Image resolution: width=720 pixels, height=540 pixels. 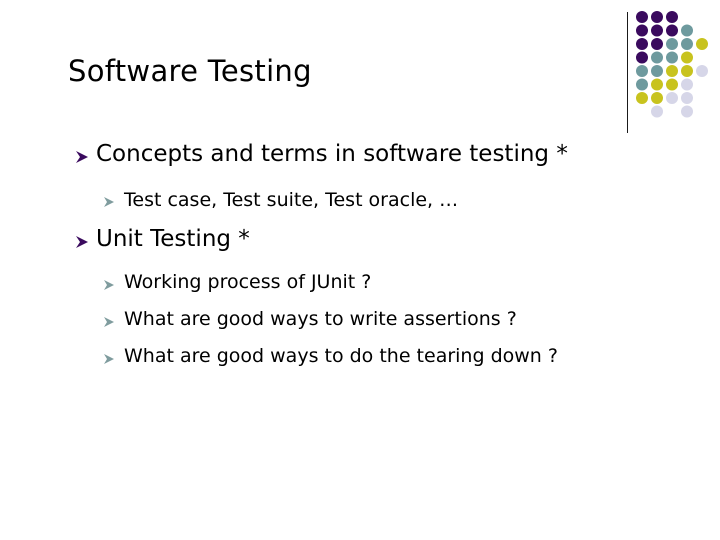 I want to click on bullet-item-unit-testing: Unit Testing *, so click(x=173, y=239).